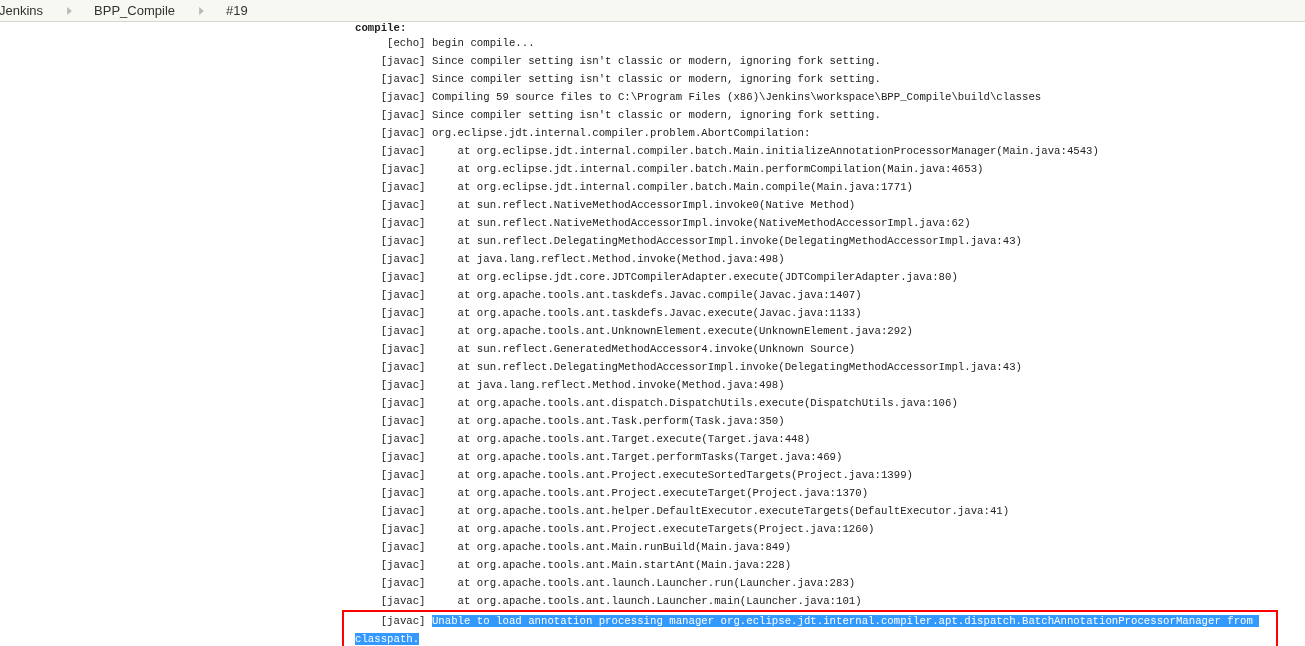 This screenshot has height=646, width=1305. What do you see at coordinates (646, 475) in the screenshot?
I see `log-line: [javac] at org.apache.tools.ant.Project.executeSortedTargets(Project.java:1399)` at bounding box center [646, 475].